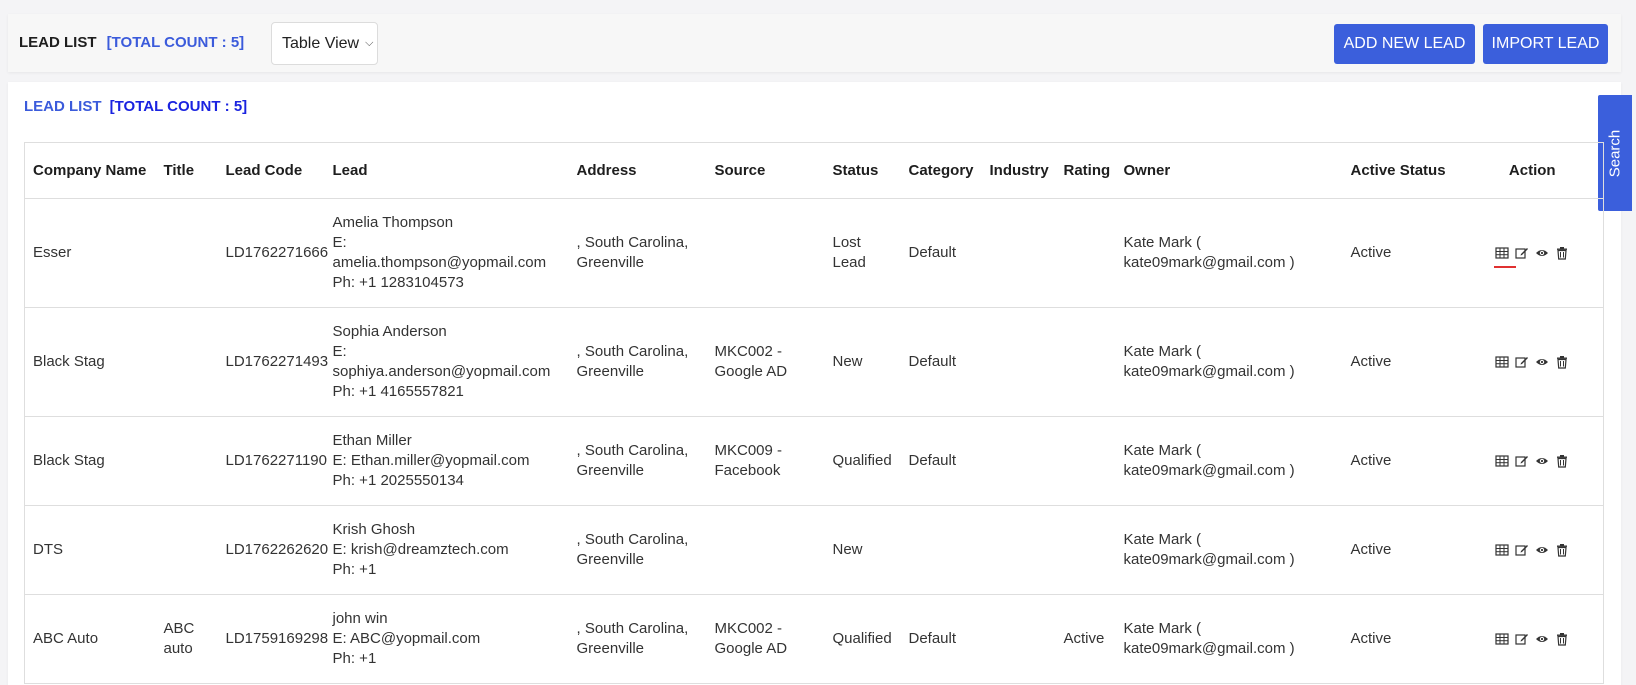 This screenshot has width=1636, height=685. Describe the element at coordinates (398, 480) in the screenshot. I see `lead-phone: Ph: +1 2025550134` at that location.